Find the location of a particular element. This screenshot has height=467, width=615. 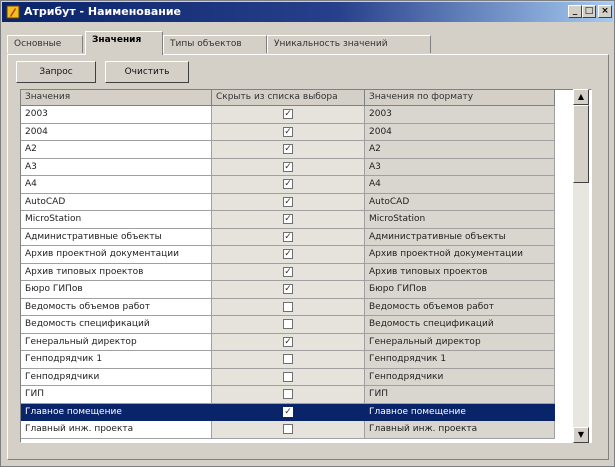

formatted-value-cell: Ведомость объемов работ is located at coordinates (460, 307).